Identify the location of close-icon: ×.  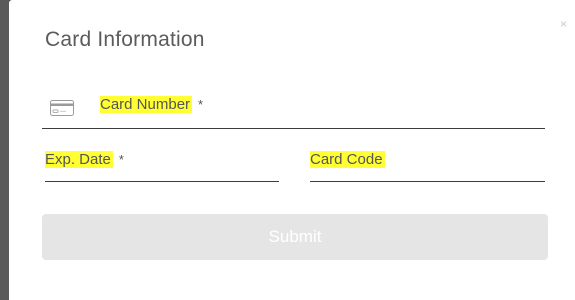
(563, 24).